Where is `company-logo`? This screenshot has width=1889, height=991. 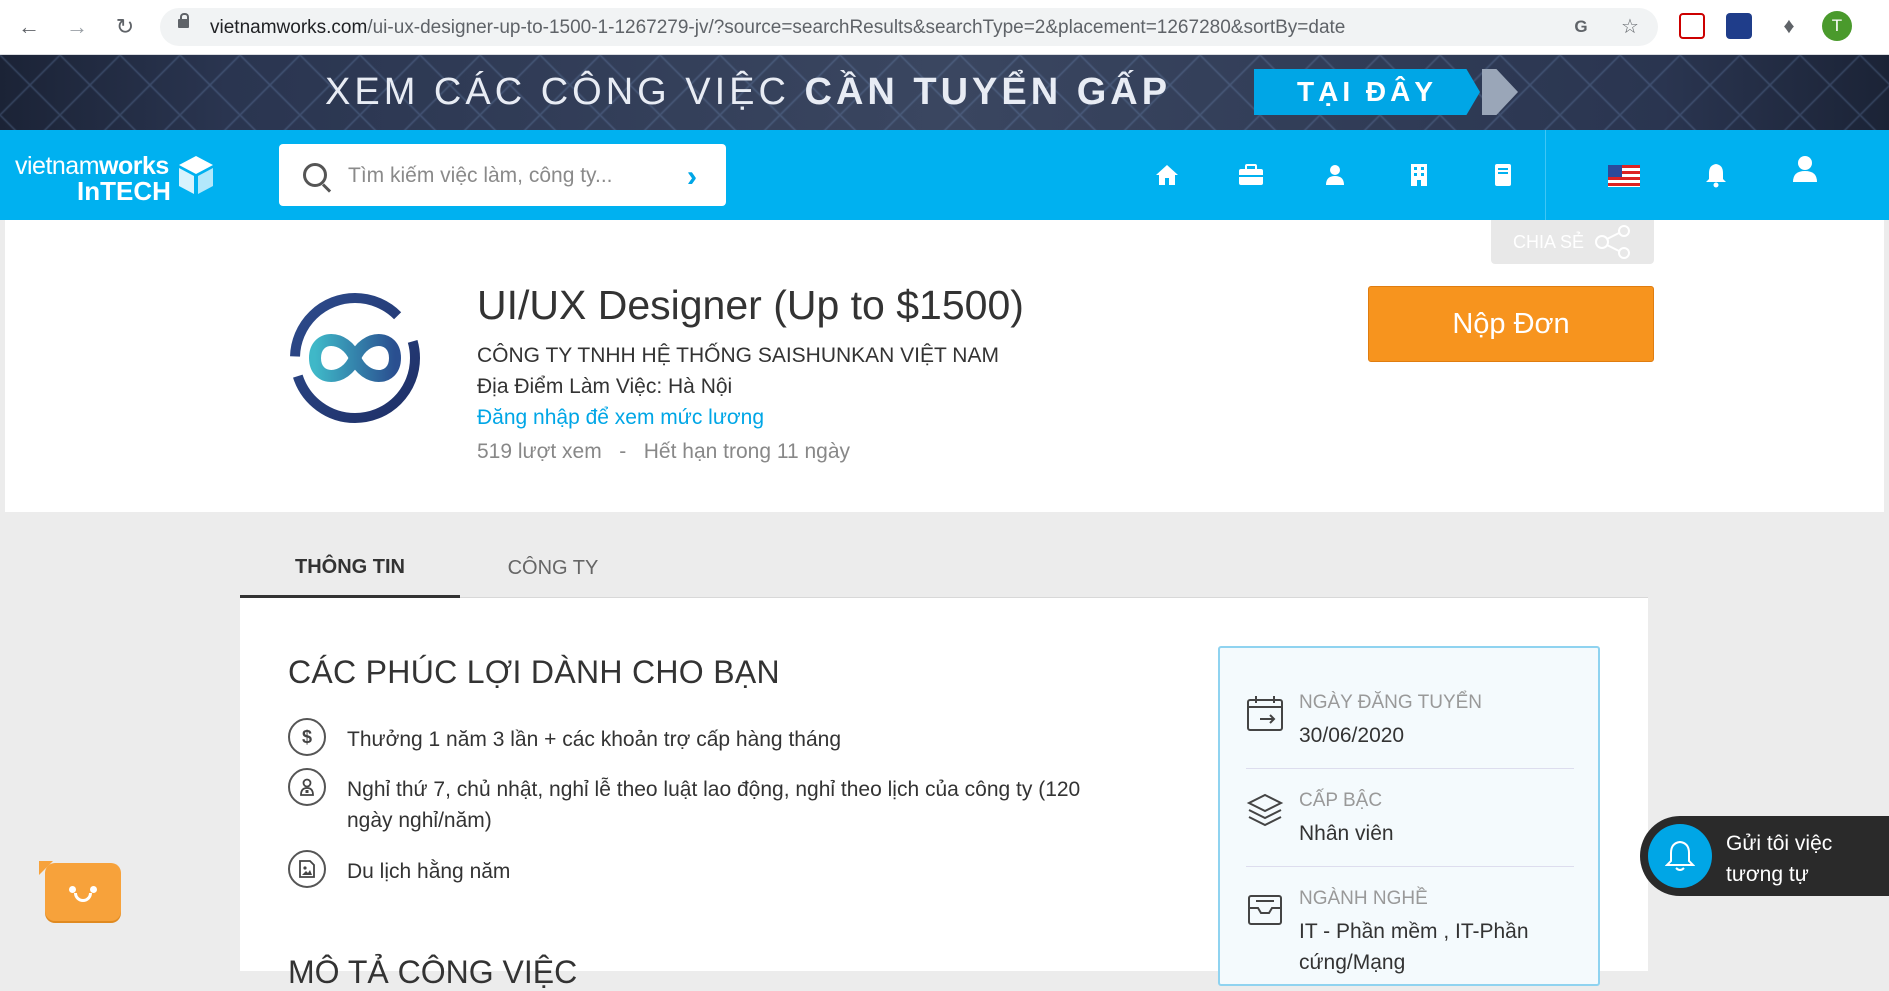 company-logo is located at coordinates (355, 358).